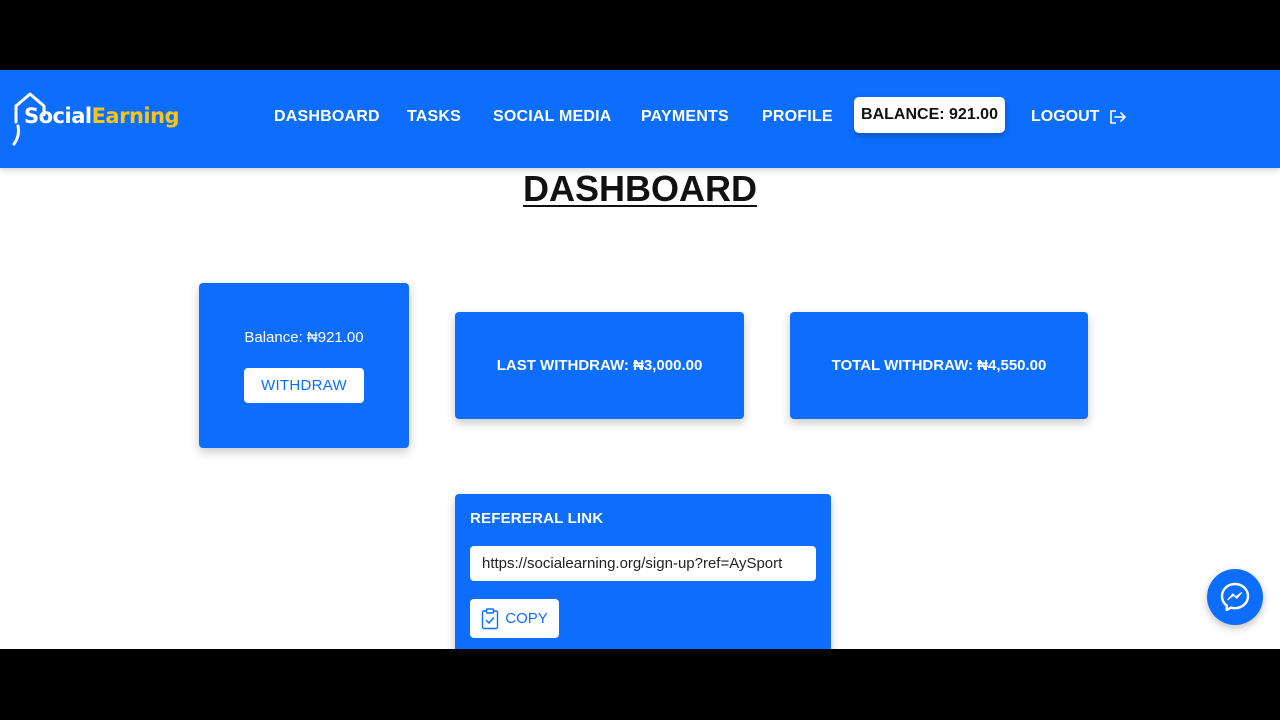  What do you see at coordinates (434, 117) in the screenshot?
I see `nav-tasks: TASKS` at bounding box center [434, 117].